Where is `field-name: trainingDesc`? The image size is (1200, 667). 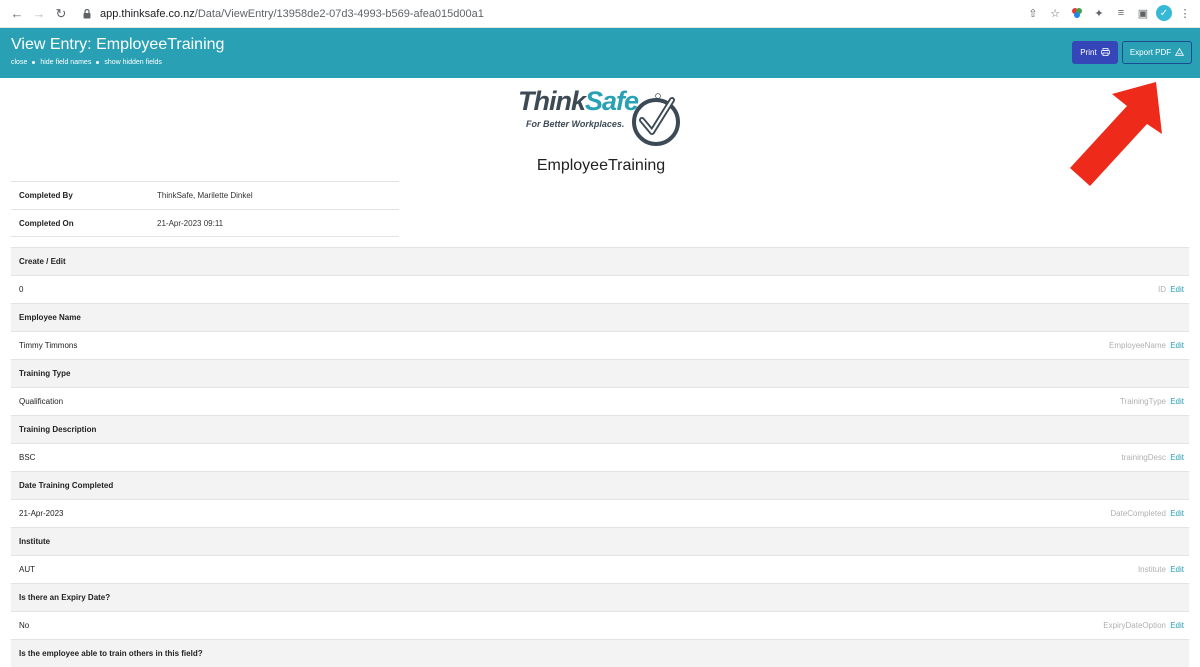
field-name: trainingDesc is located at coordinates (1143, 457).